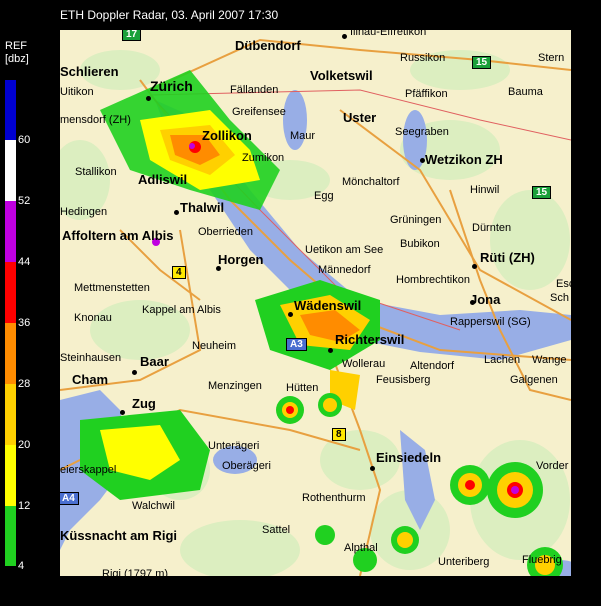  I want to click on label-pfaffikon: Pfäffikon, so click(426, 94).